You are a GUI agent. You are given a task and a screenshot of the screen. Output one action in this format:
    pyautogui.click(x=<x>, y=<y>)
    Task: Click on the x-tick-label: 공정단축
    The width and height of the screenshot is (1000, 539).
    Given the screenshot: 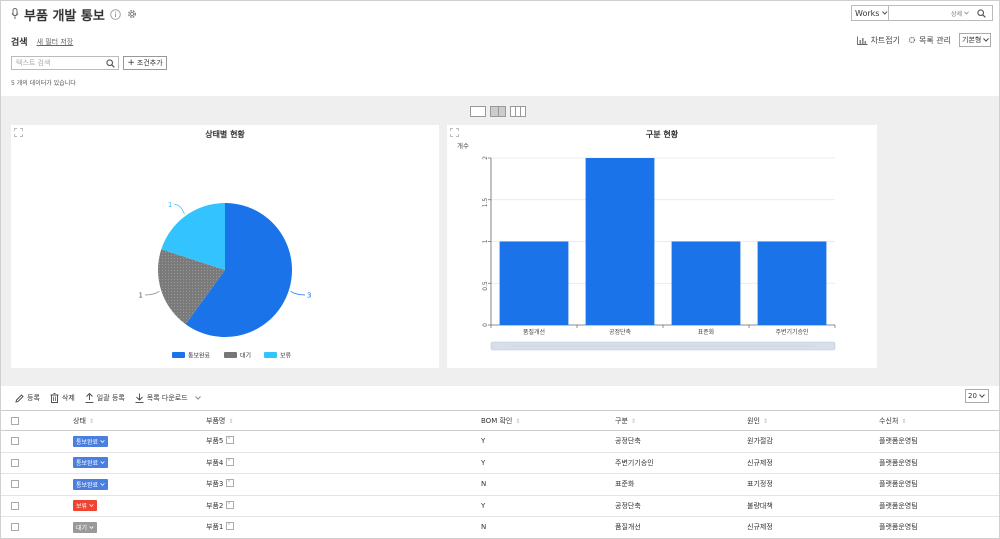 What is the action you would take?
    pyautogui.click(x=620, y=332)
    